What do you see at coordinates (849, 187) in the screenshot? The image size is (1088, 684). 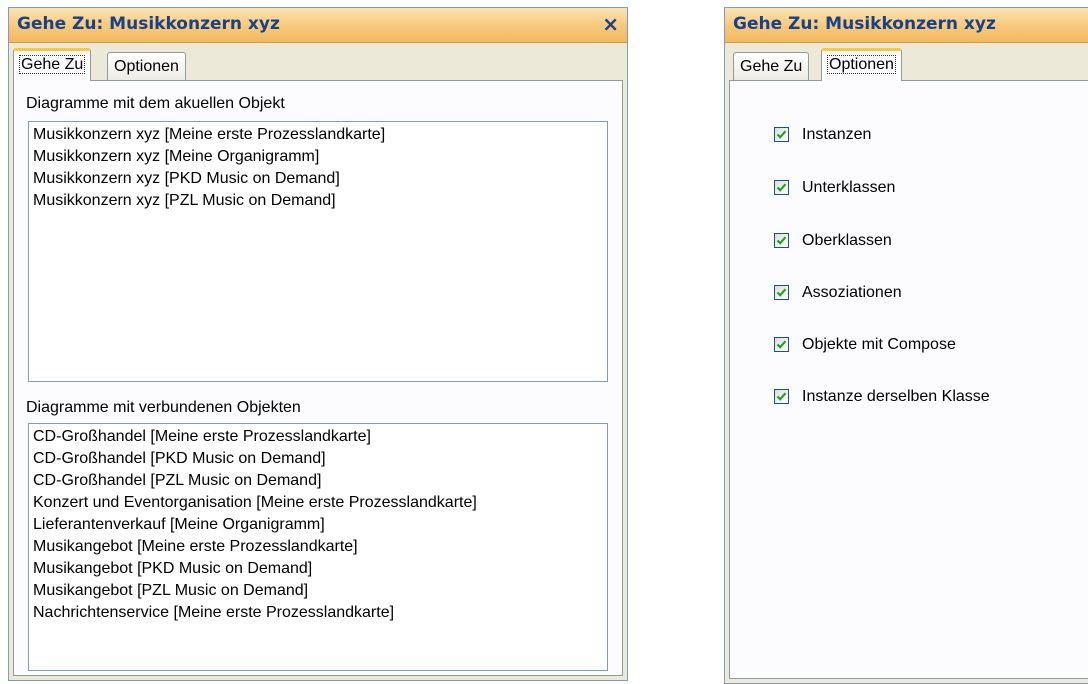 I see `option-label: Unterklassen` at bounding box center [849, 187].